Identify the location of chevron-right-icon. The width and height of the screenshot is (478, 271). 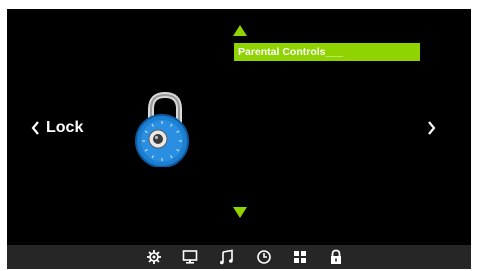
(432, 128).